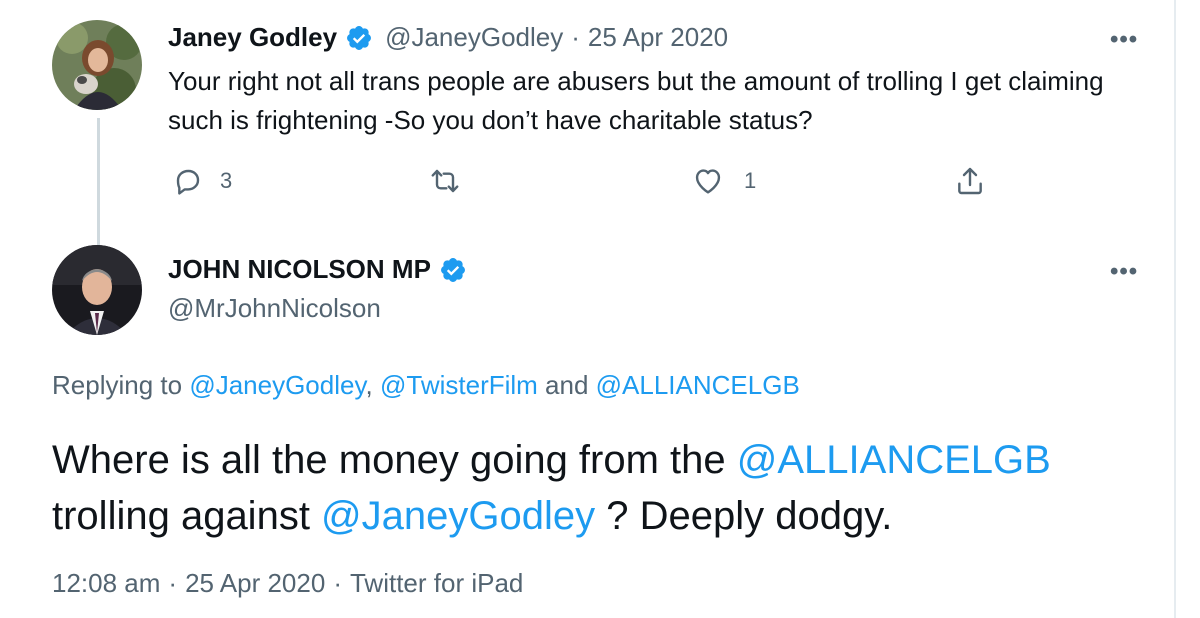 Image resolution: width=1200 pixels, height=618 pixels. What do you see at coordinates (708, 181) in the screenshot?
I see `heart-icon` at bounding box center [708, 181].